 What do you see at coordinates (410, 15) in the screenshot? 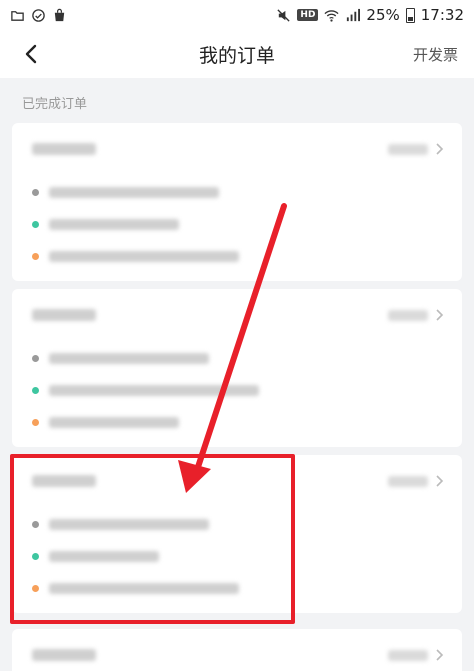
I see `battery-icon` at bounding box center [410, 15].